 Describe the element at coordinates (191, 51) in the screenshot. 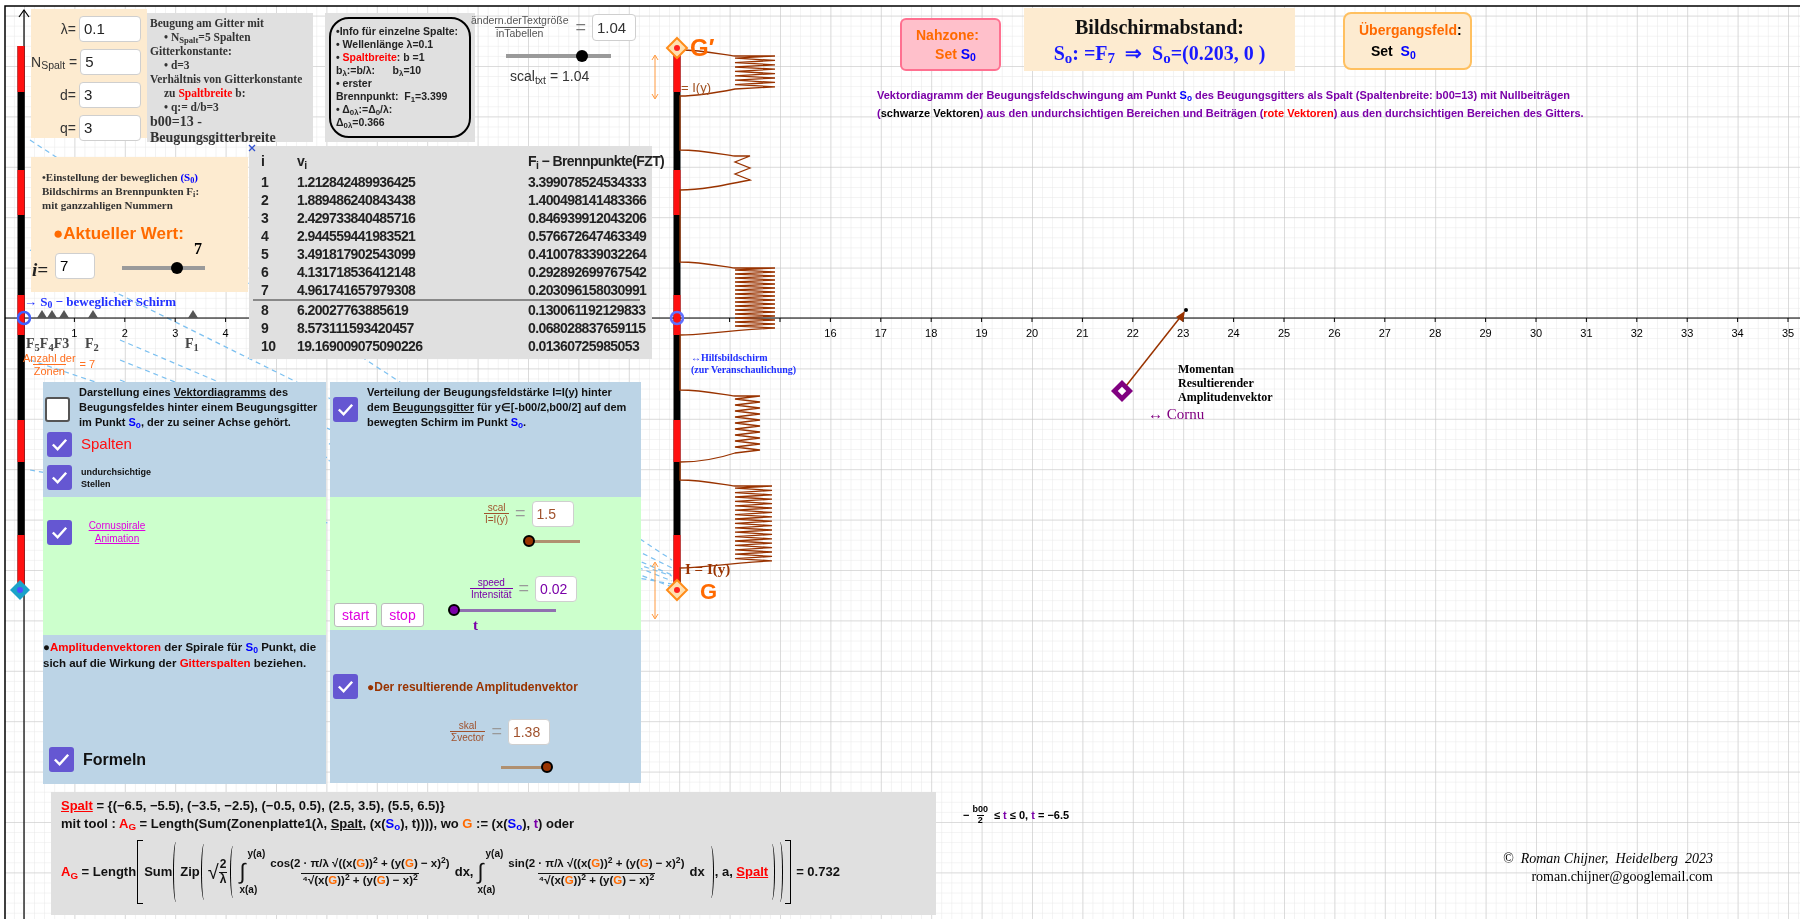

I see `info-text: Gitterkonstante:` at that location.